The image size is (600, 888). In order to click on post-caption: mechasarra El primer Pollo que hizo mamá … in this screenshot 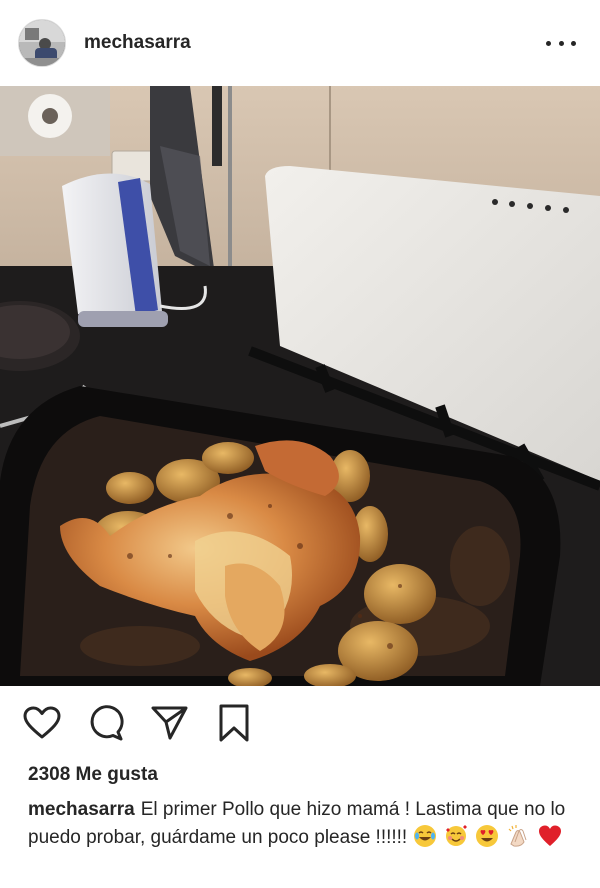, I will do `click(308, 824)`.